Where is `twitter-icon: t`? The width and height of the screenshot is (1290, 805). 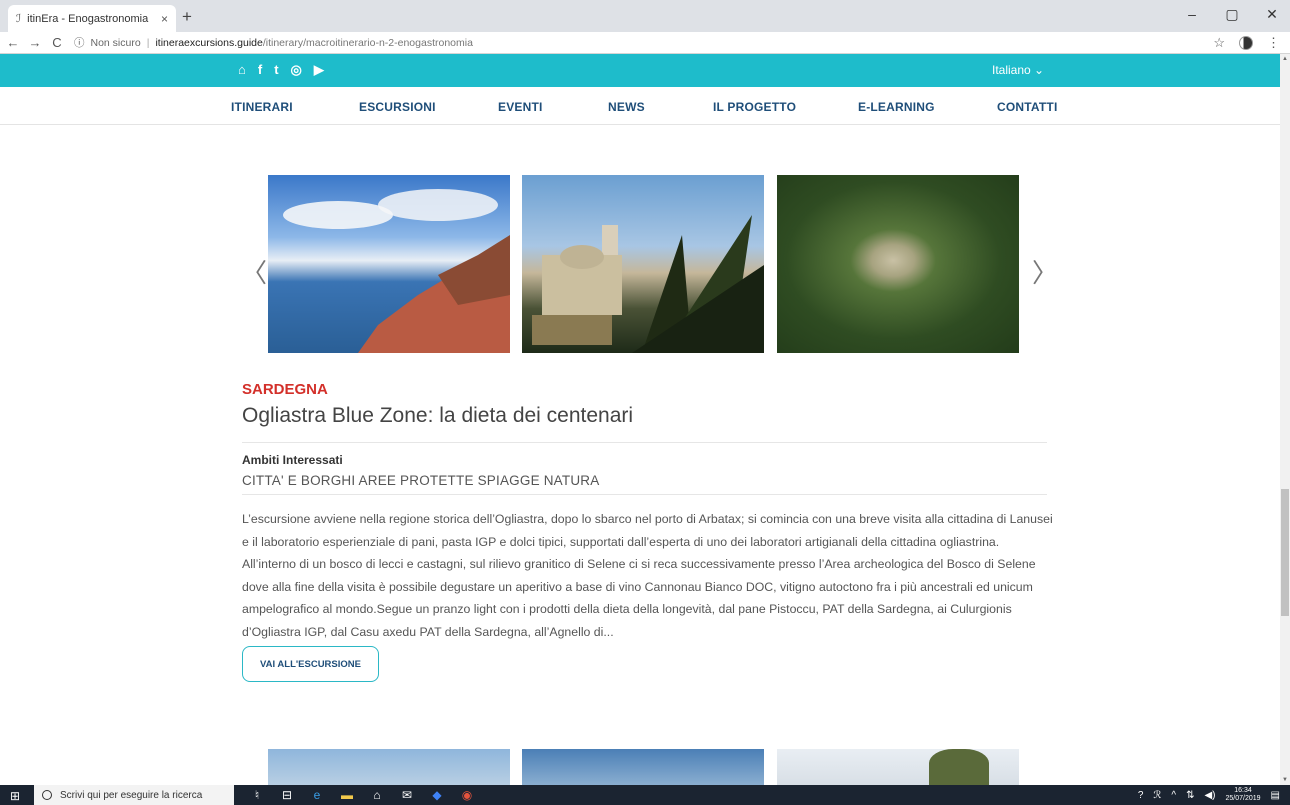 twitter-icon: t is located at coordinates (276, 70).